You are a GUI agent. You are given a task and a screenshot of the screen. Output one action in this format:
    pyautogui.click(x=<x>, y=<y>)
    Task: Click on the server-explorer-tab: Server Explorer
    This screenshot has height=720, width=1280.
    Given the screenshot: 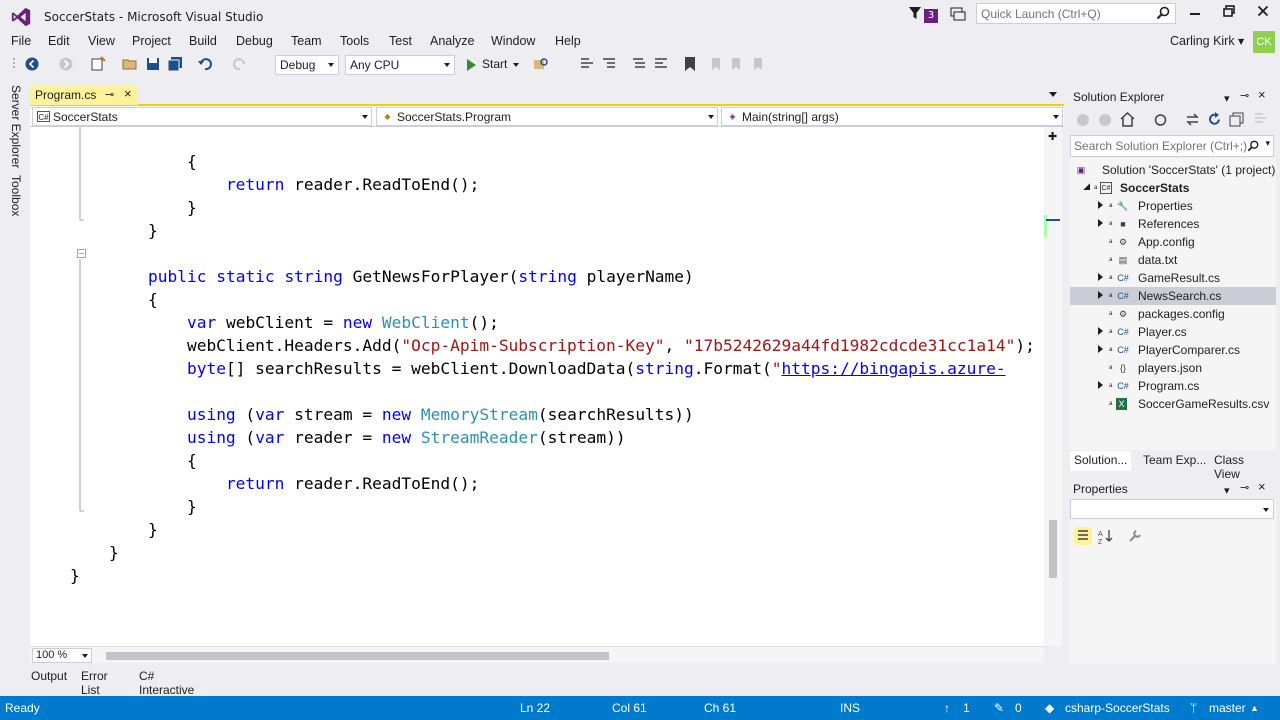 What is the action you would take?
    pyautogui.click(x=16, y=126)
    